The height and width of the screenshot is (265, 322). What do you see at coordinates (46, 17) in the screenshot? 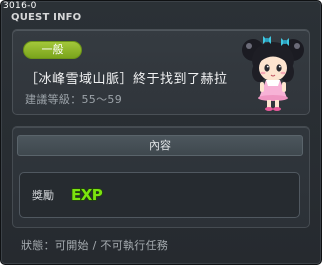
I see `window-title: QUEST INFO` at bounding box center [46, 17].